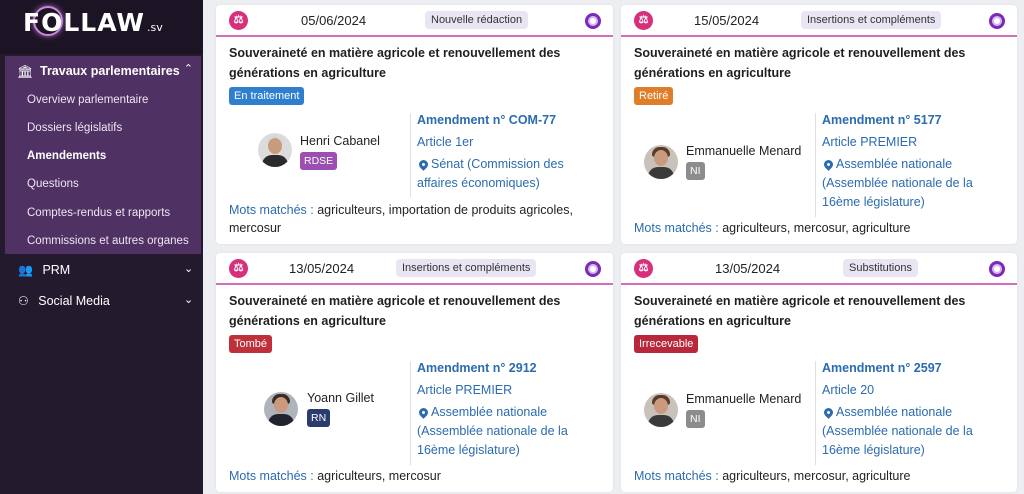 The width and height of the screenshot is (1024, 494). What do you see at coordinates (486, 120) in the screenshot?
I see `amendment-number: Amendment n° COM-77` at bounding box center [486, 120].